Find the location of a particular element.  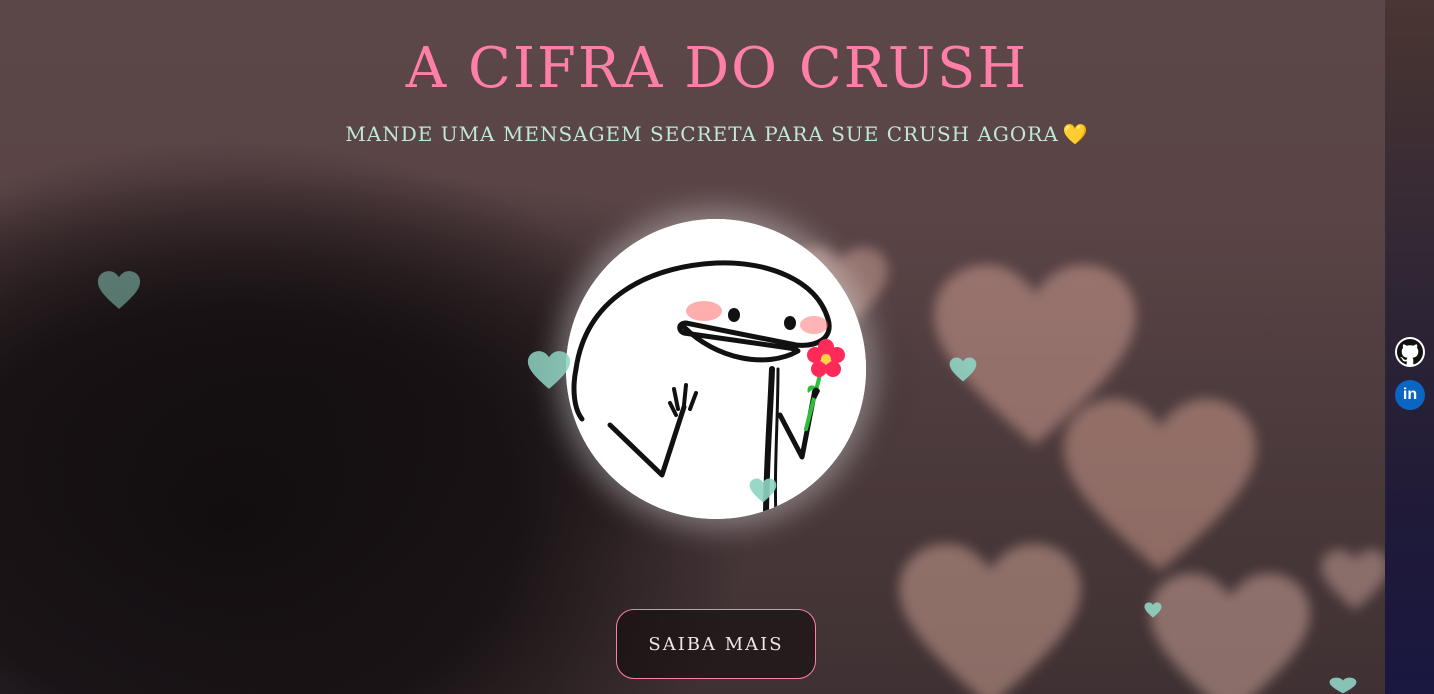

linkedin-link: in is located at coordinates (1410, 395).